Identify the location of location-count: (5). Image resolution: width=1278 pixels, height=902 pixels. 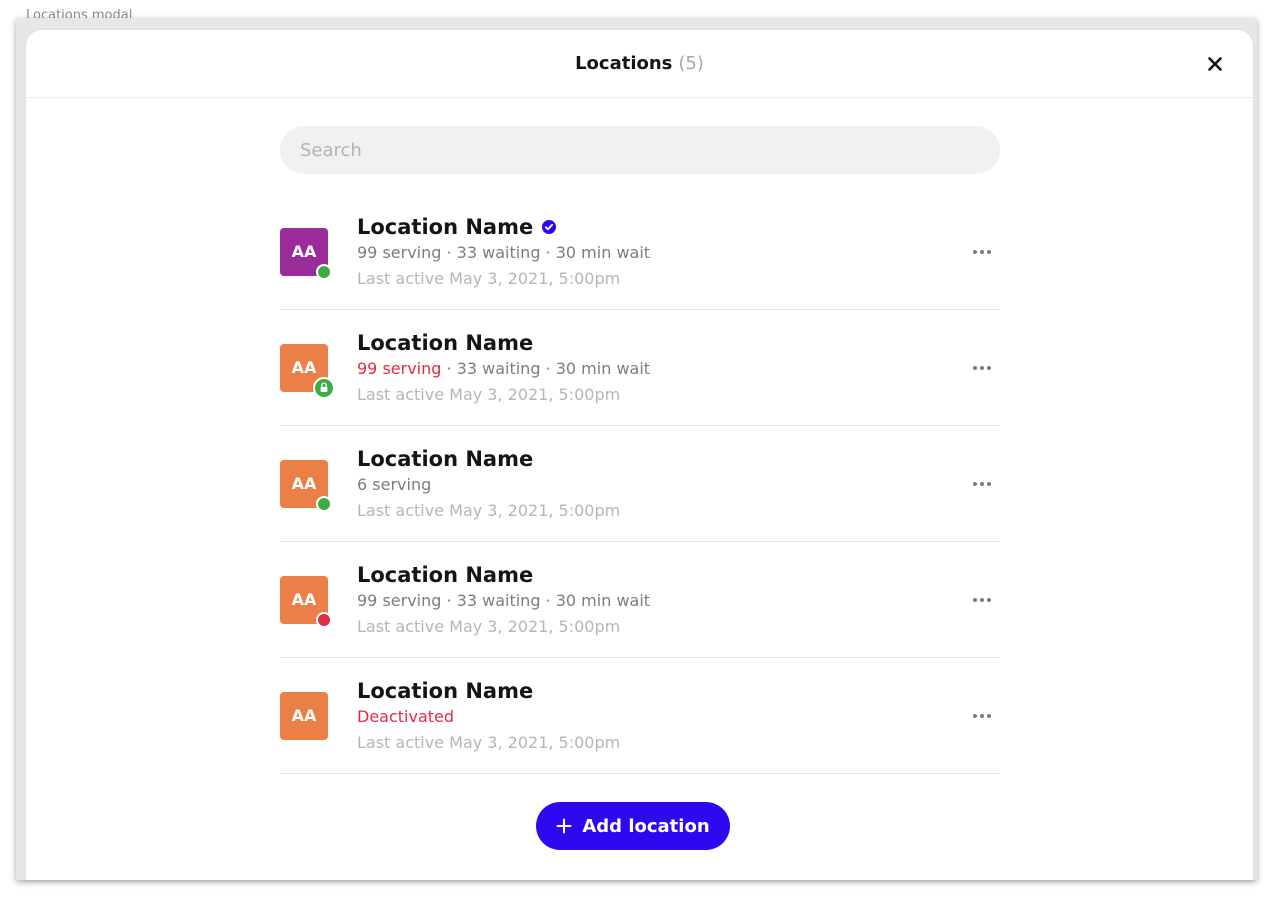
(691, 63).